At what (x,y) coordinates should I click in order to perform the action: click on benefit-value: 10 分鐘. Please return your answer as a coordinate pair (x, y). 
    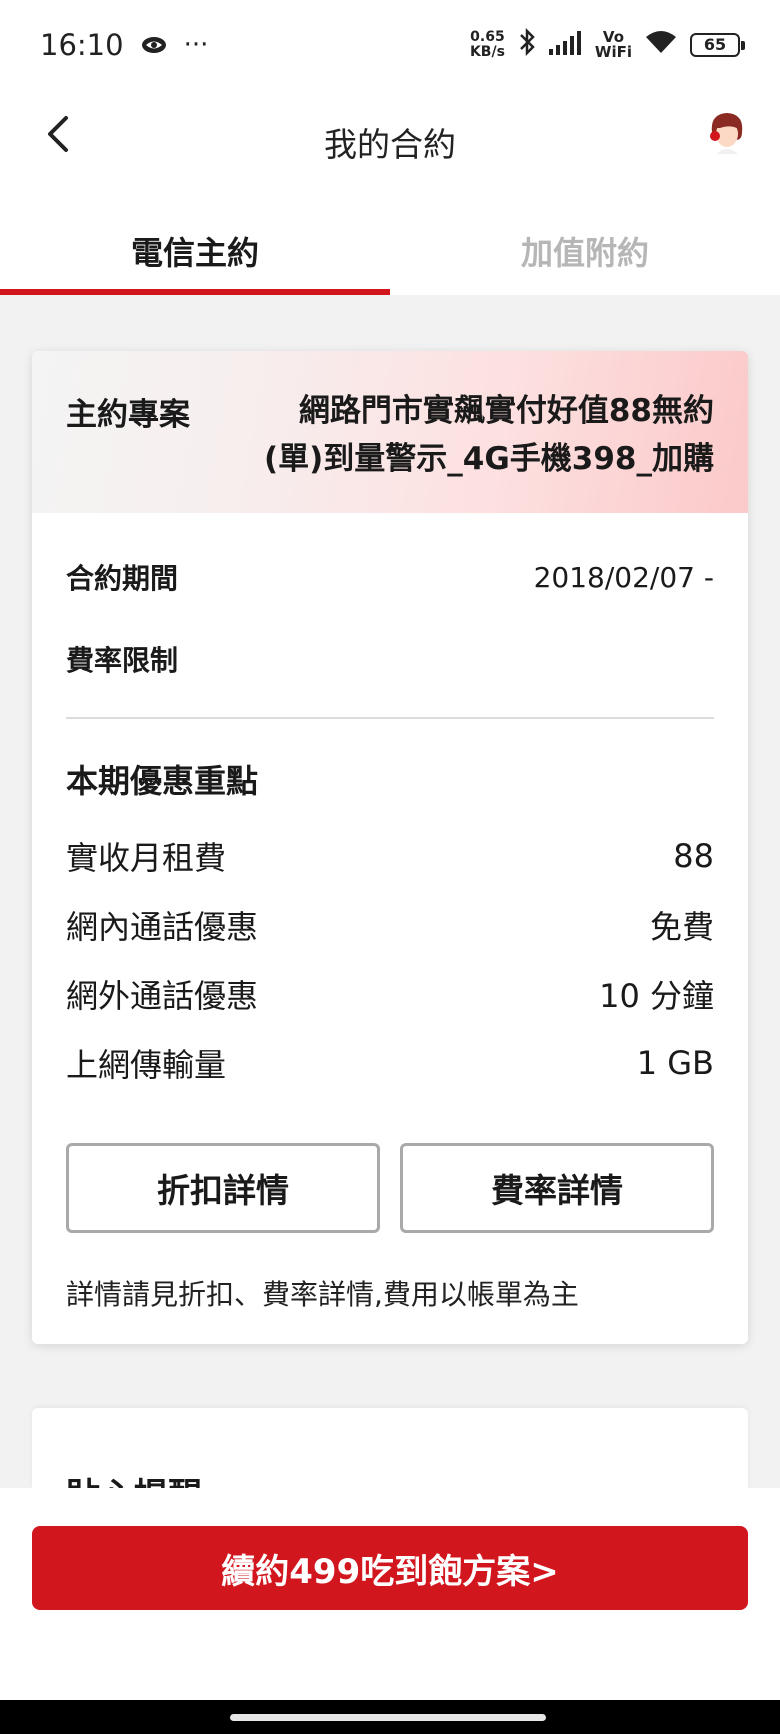
    Looking at the image, I should click on (656, 996).